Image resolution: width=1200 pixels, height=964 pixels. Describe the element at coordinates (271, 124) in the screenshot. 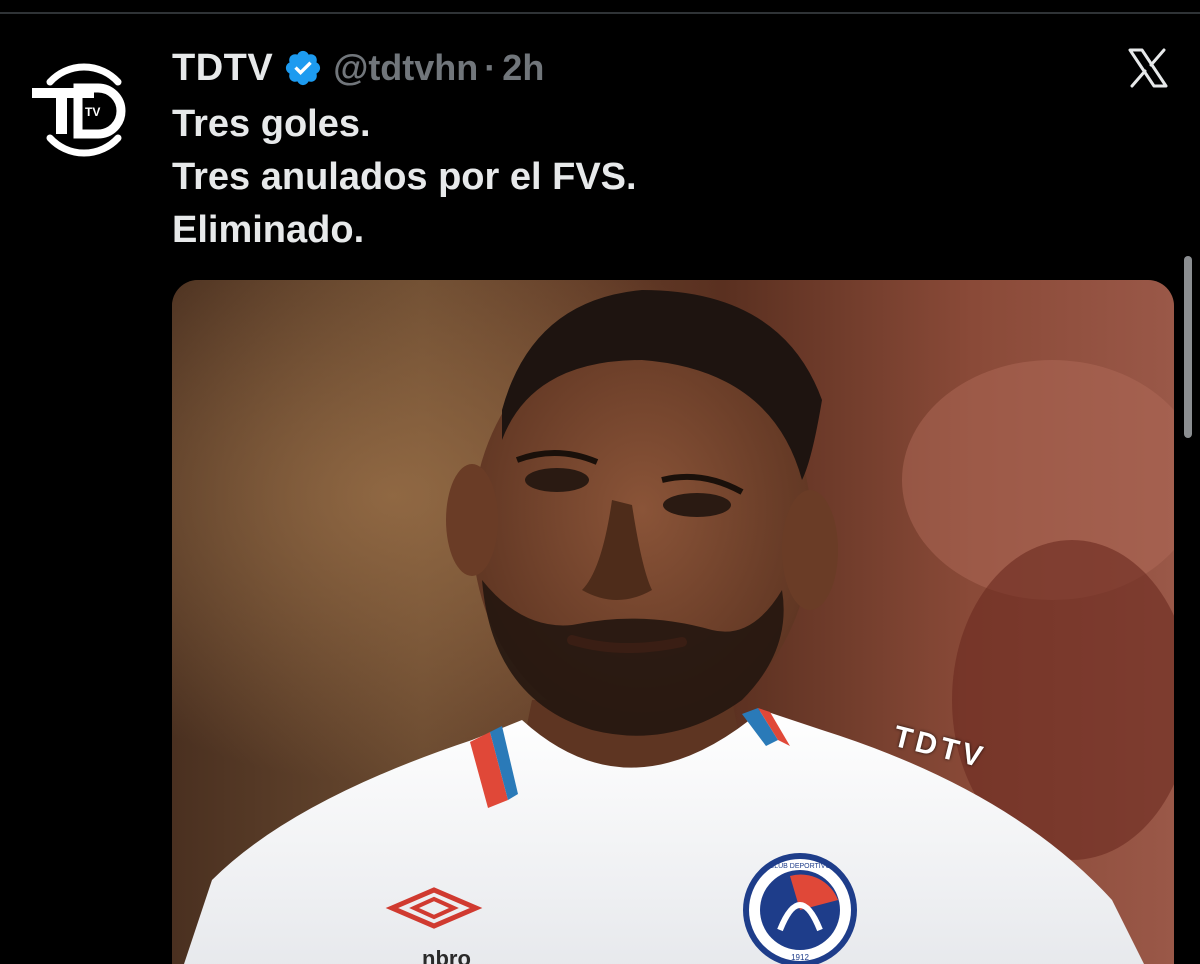

I see `tweet-line-1: Tres goles.` at that location.